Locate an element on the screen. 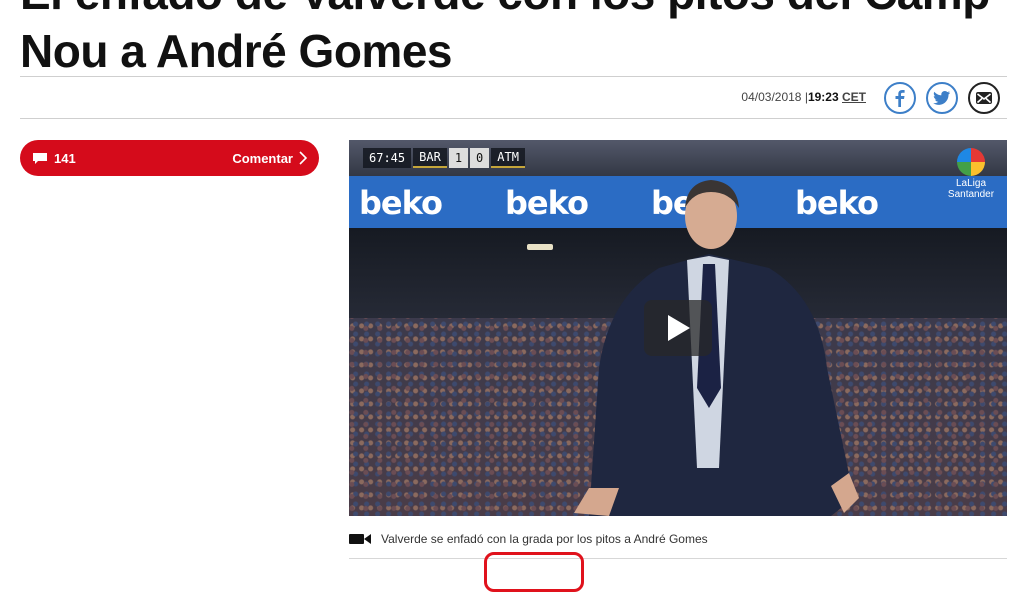  league-logo: LaLiga Santander is located at coordinates (971, 176).